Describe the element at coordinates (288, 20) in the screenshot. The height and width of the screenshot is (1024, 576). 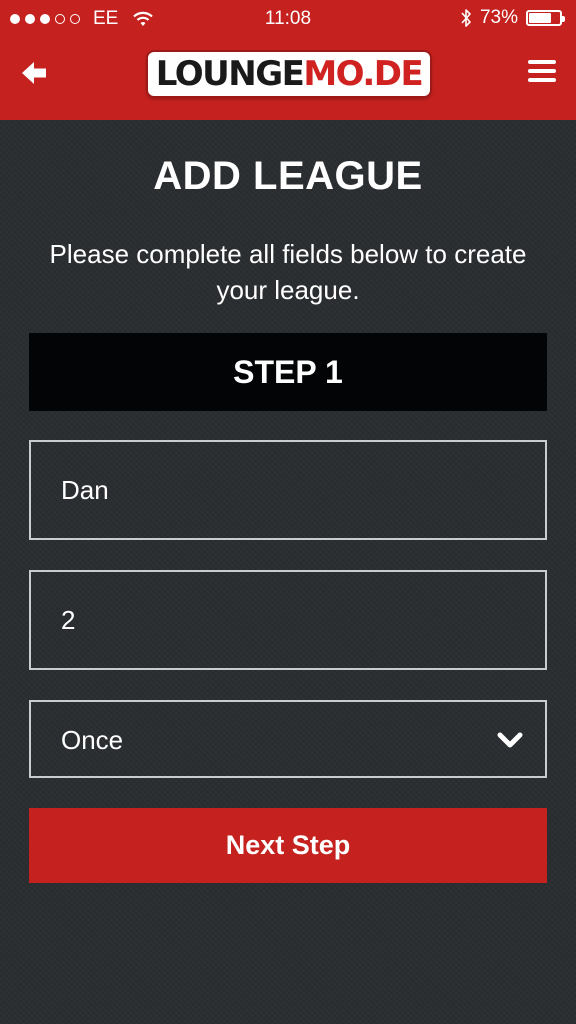
I see `status-bar: EE 11:08 73%` at that location.